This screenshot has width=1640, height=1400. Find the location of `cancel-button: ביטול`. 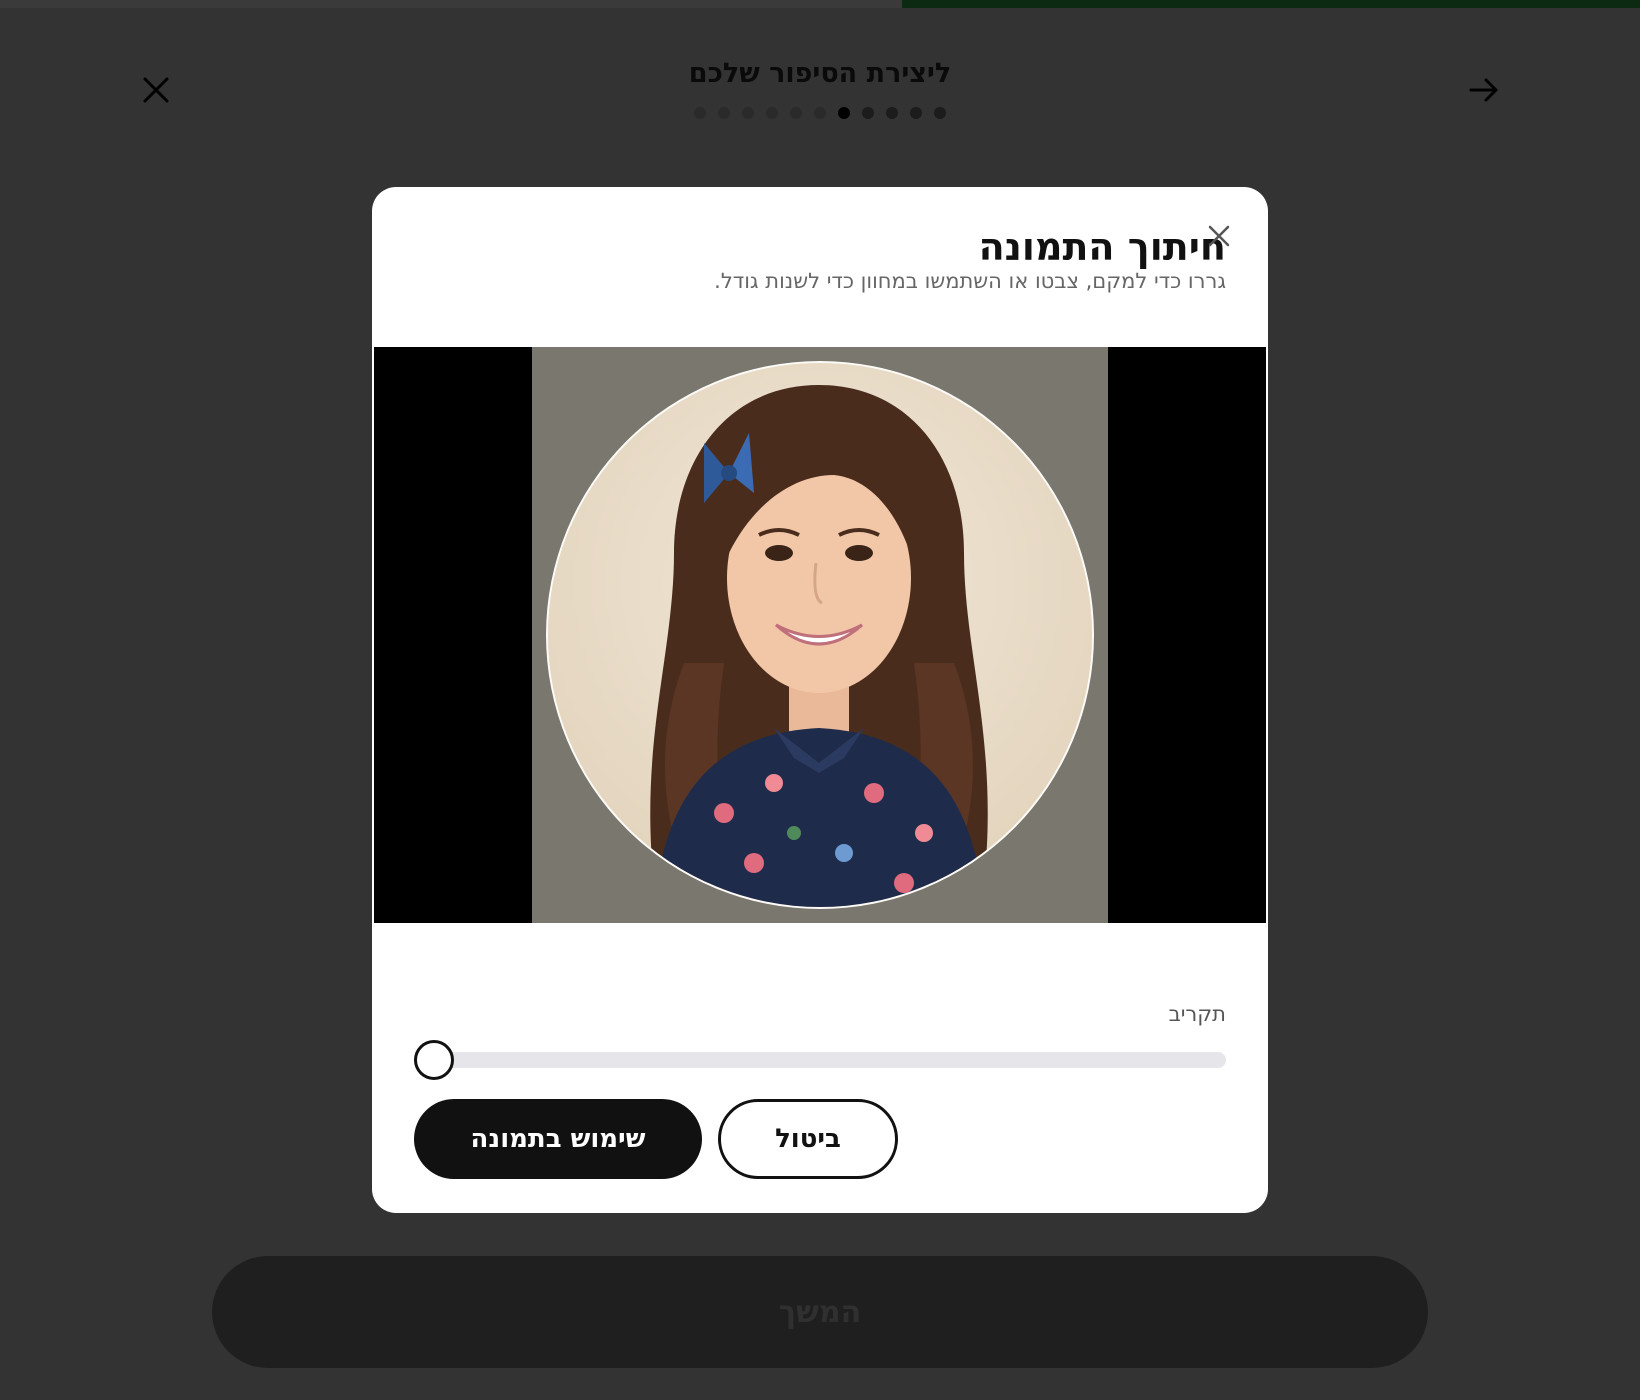

cancel-button: ביטול is located at coordinates (808, 1139).